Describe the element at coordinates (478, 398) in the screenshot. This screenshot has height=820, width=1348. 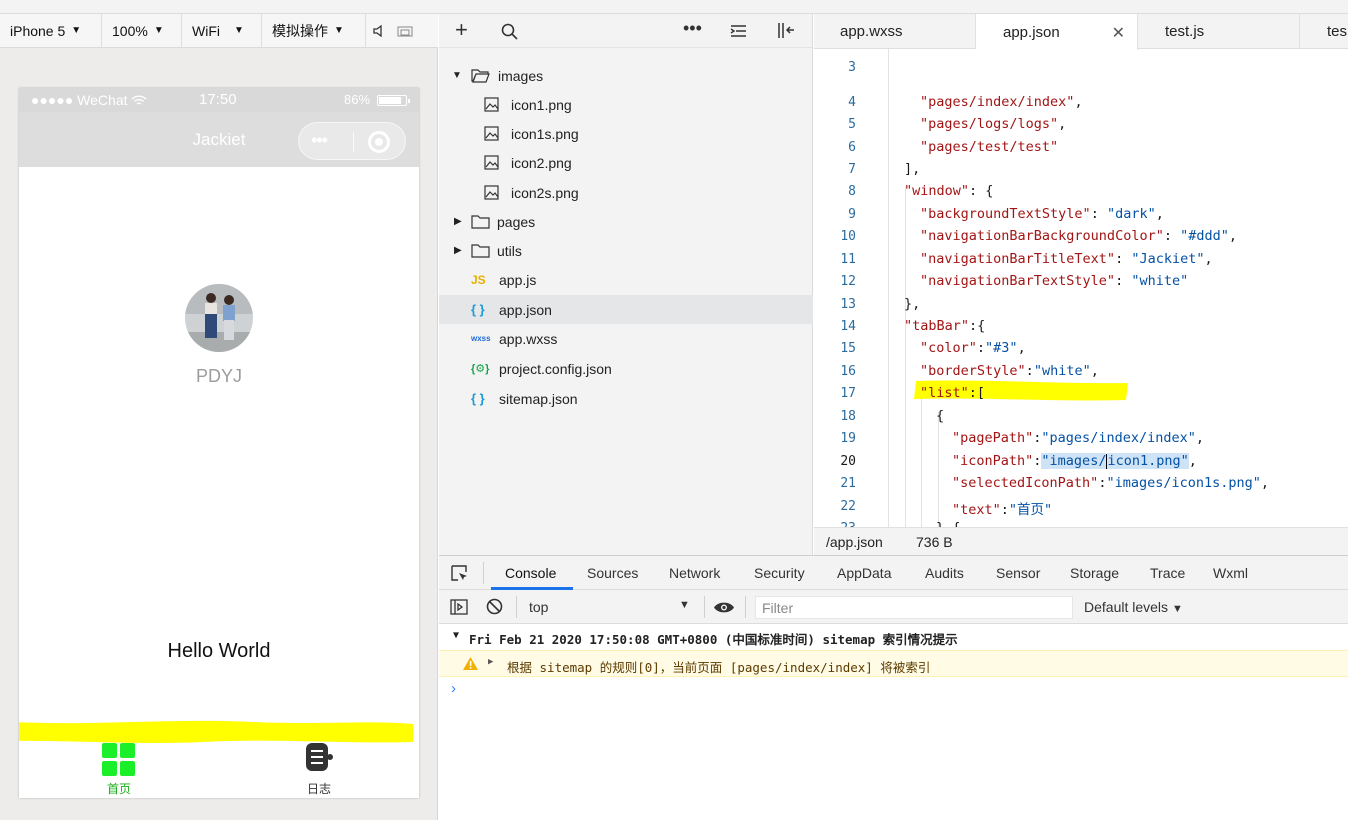
I see `json-file-icon: { }` at that location.